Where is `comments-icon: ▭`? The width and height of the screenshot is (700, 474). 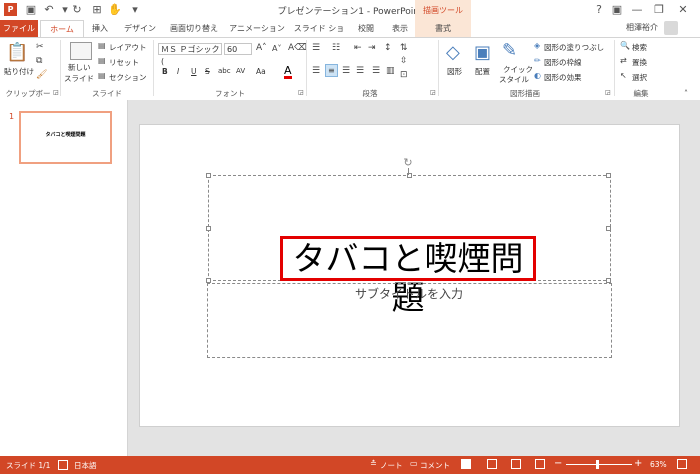
comments-icon: ▭ is located at coordinates (414, 463).